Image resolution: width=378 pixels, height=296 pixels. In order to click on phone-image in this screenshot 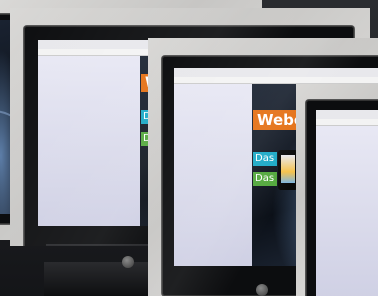, I will do `click(288, 170)`.